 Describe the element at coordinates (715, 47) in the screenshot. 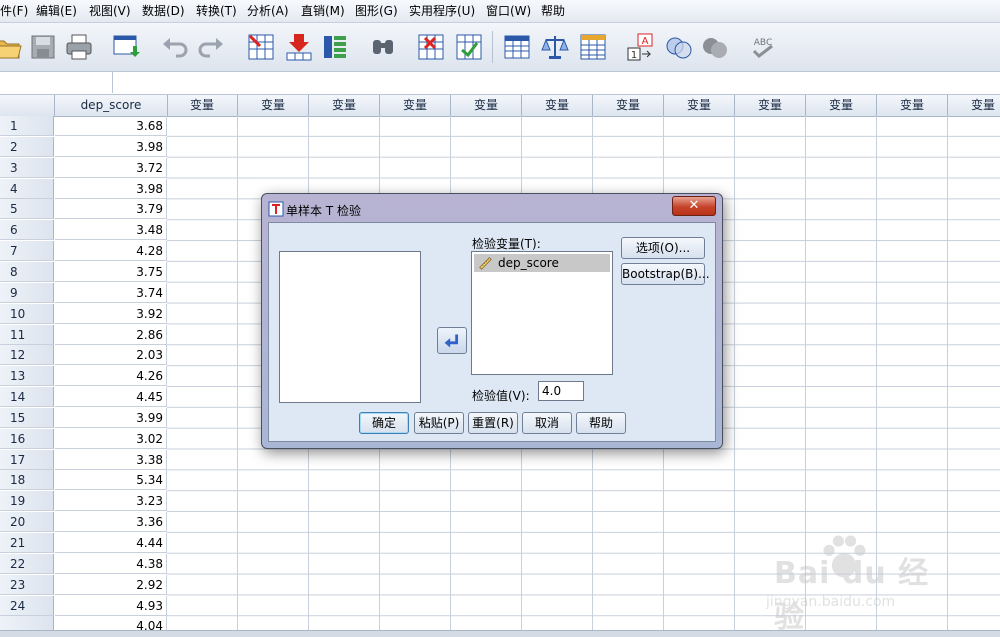

I see `show-all-variables-icon` at that location.